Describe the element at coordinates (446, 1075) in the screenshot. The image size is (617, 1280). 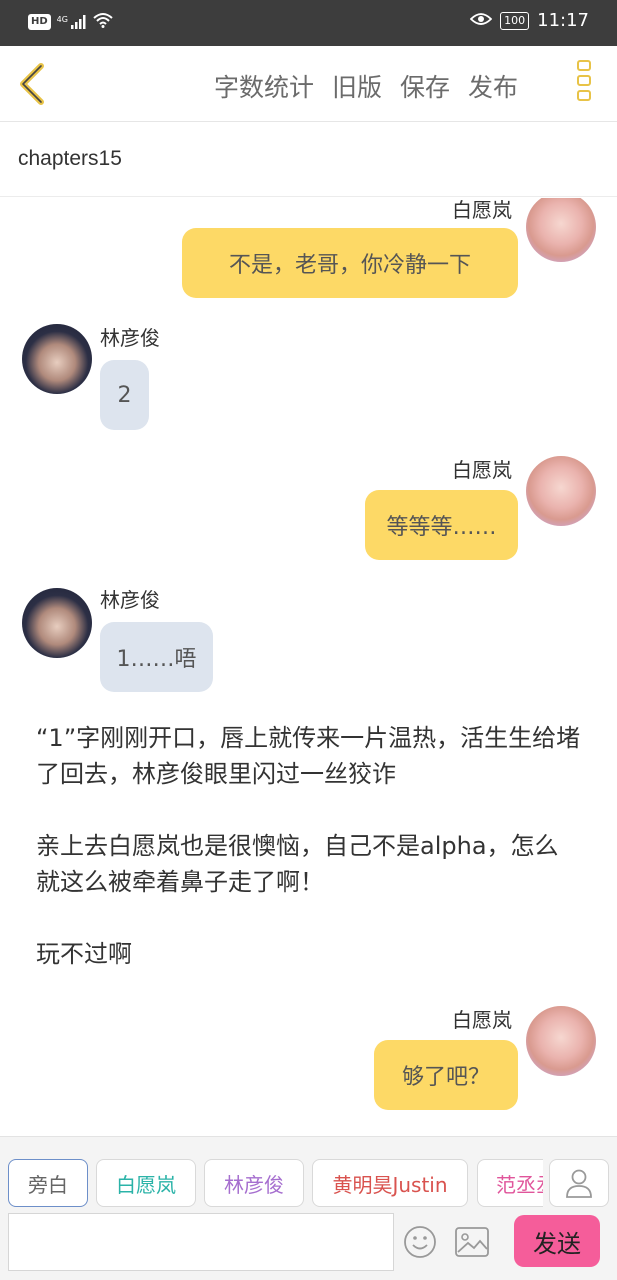
I see `message-bubble: 够了吧？` at that location.